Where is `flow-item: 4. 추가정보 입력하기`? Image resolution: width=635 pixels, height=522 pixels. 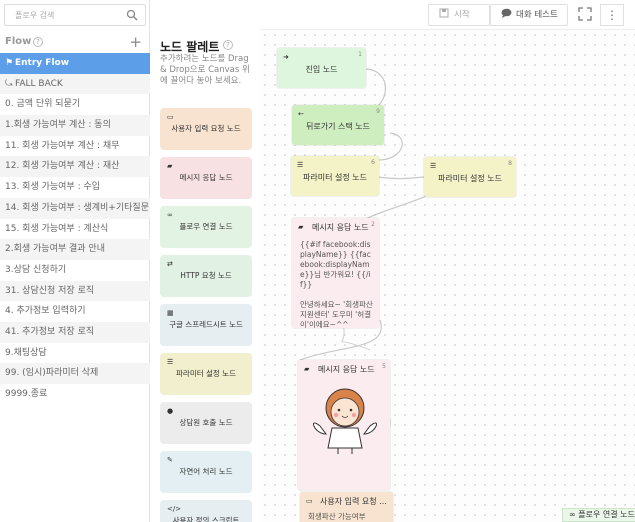
flow-item: 4. 추가정보 입력하기 is located at coordinates (75, 311).